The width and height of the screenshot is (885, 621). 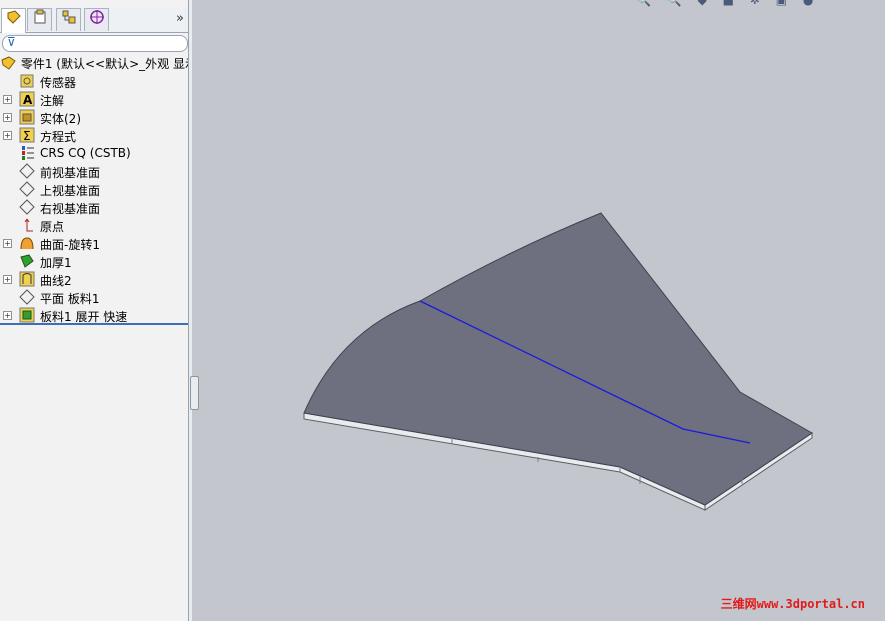 What do you see at coordinates (27, 117) in the screenshot?
I see `solid-bodies-icon` at bounding box center [27, 117].